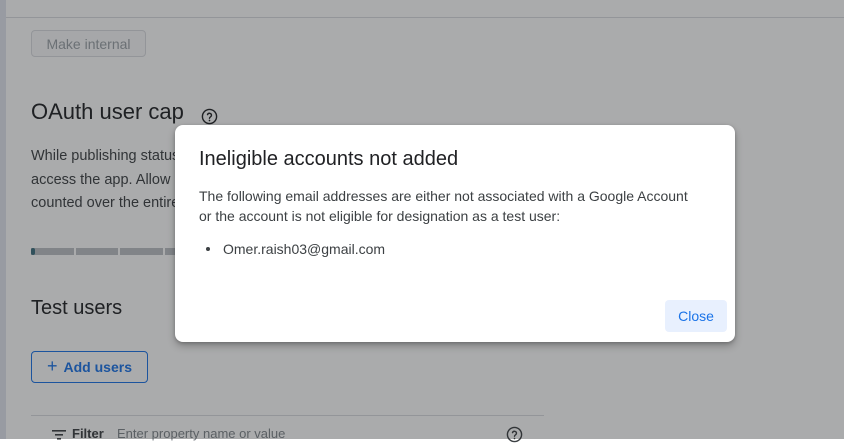 Image resolution: width=844 pixels, height=443 pixels. What do you see at coordinates (208, 249) in the screenshot?
I see `bullet-icon` at bounding box center [208, 249].